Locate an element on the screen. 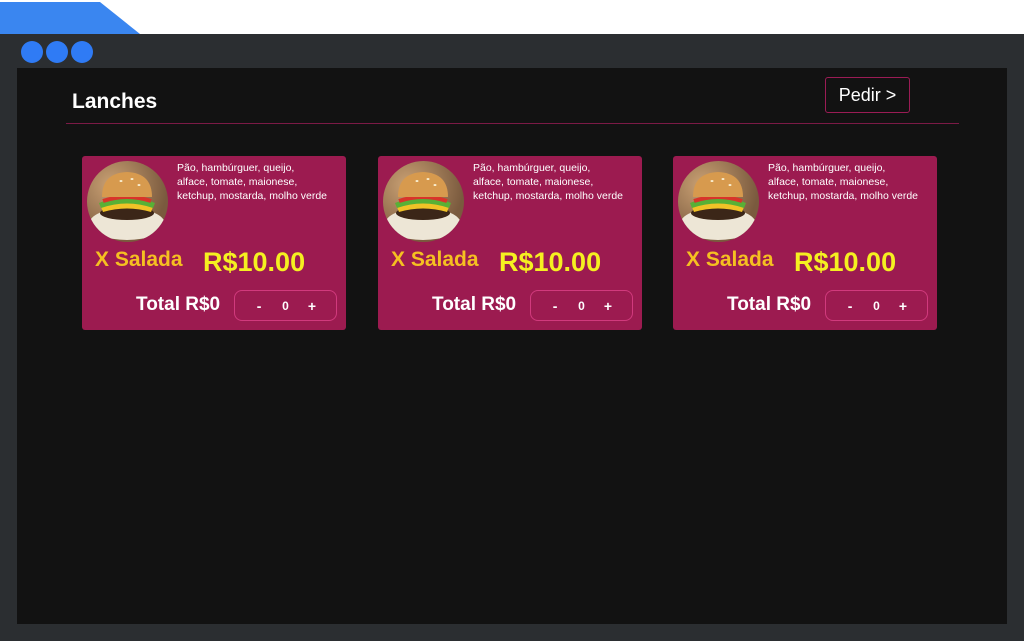 The height and width of the screenshot is (641, 1024). order-button: Pedir > is located at coordinates (867, 95).